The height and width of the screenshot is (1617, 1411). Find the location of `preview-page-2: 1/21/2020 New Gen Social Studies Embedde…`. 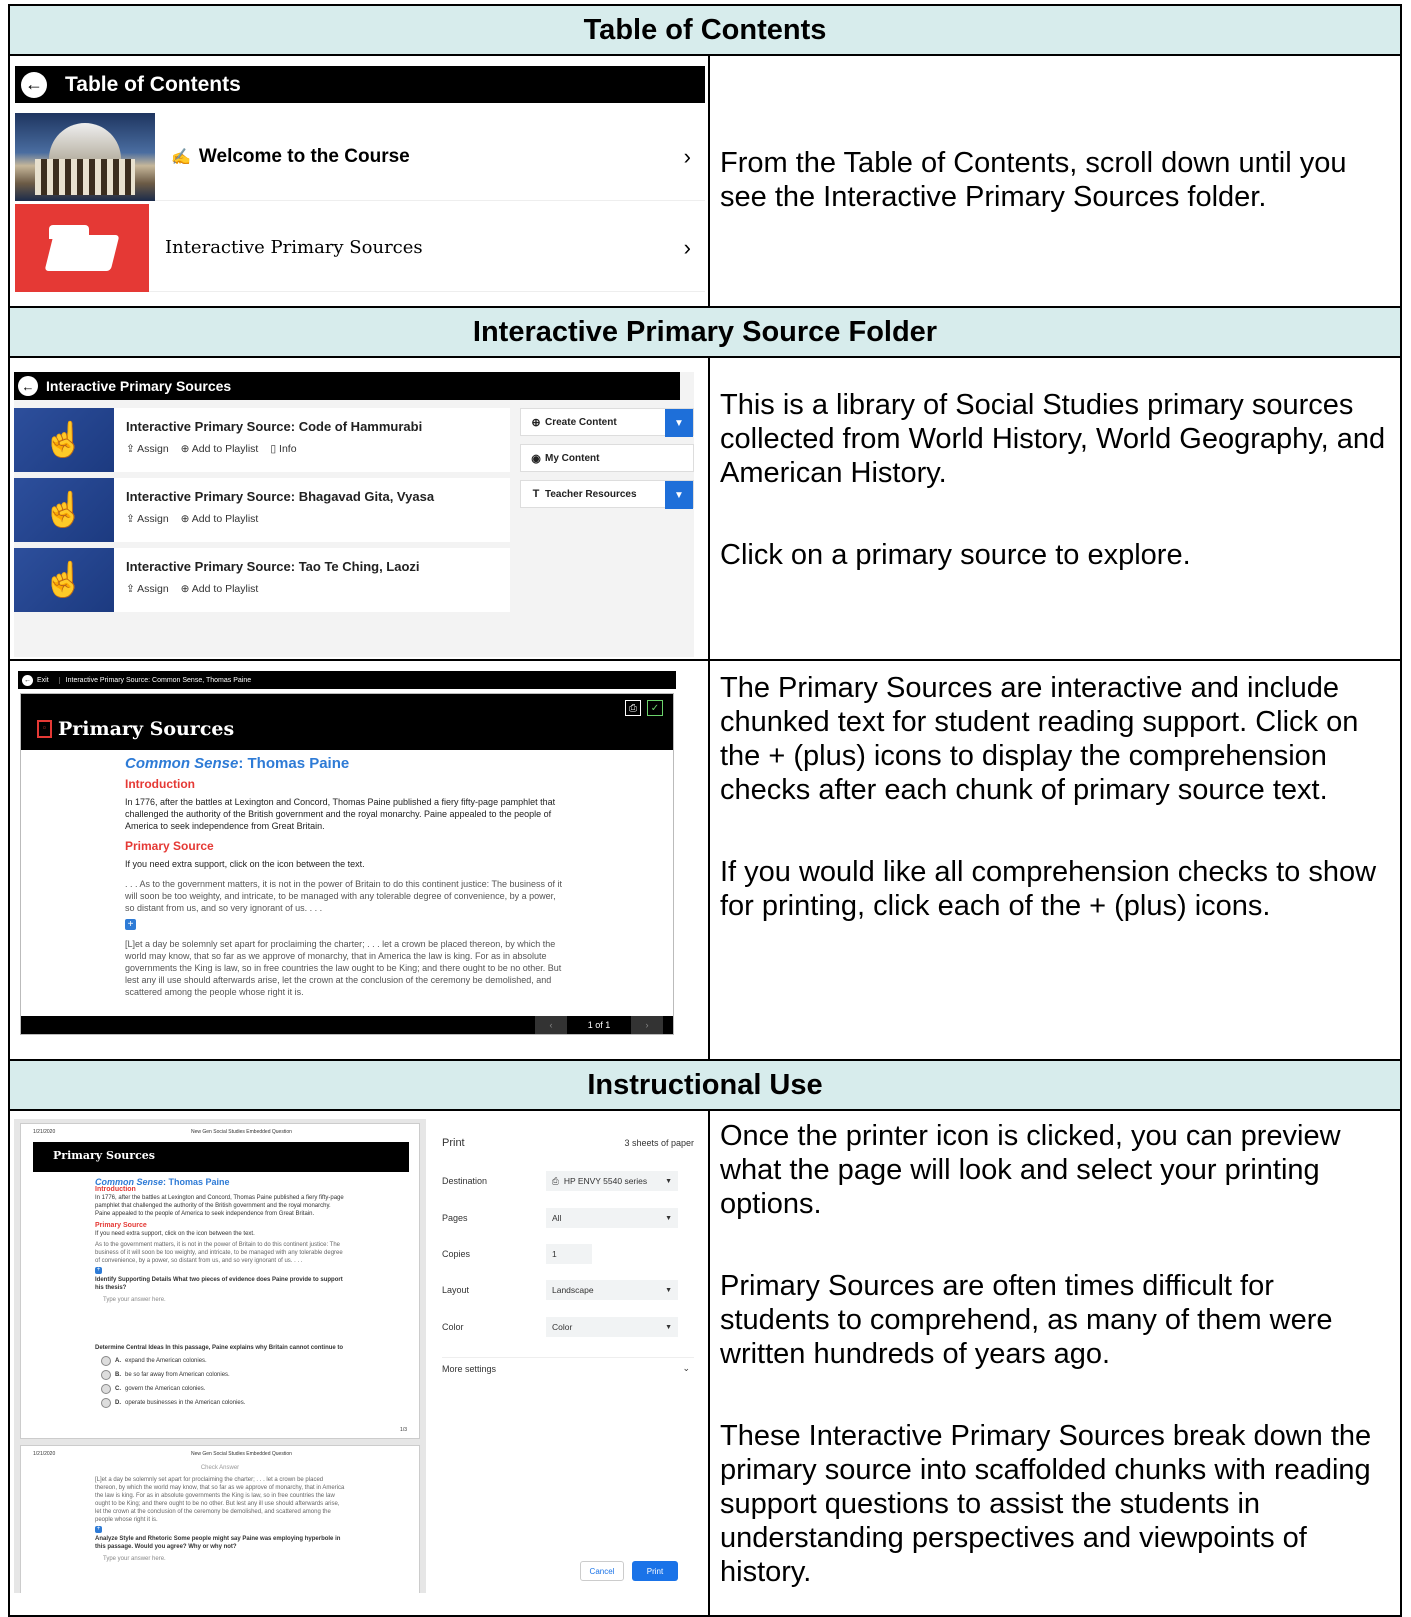

preview-page-2: 1/21/2020 New Gen Social Studies Embedde… is located at coordinates (220, 1519).